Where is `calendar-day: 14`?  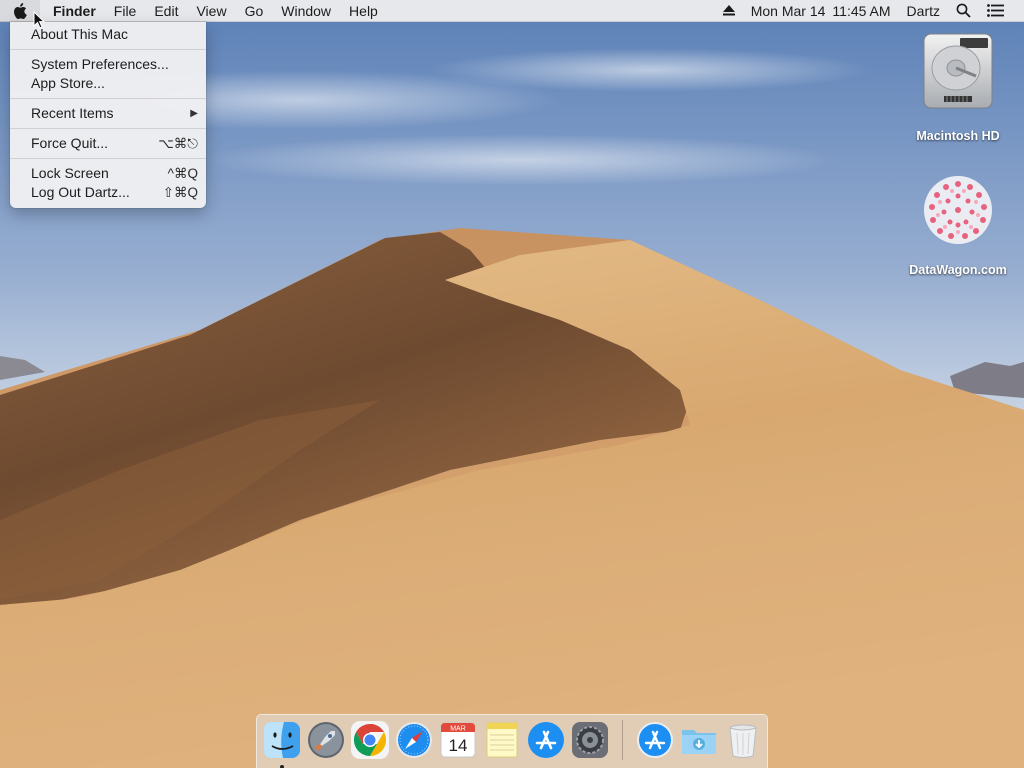
calendar-day: 14 is located at coordinates (458, 745).